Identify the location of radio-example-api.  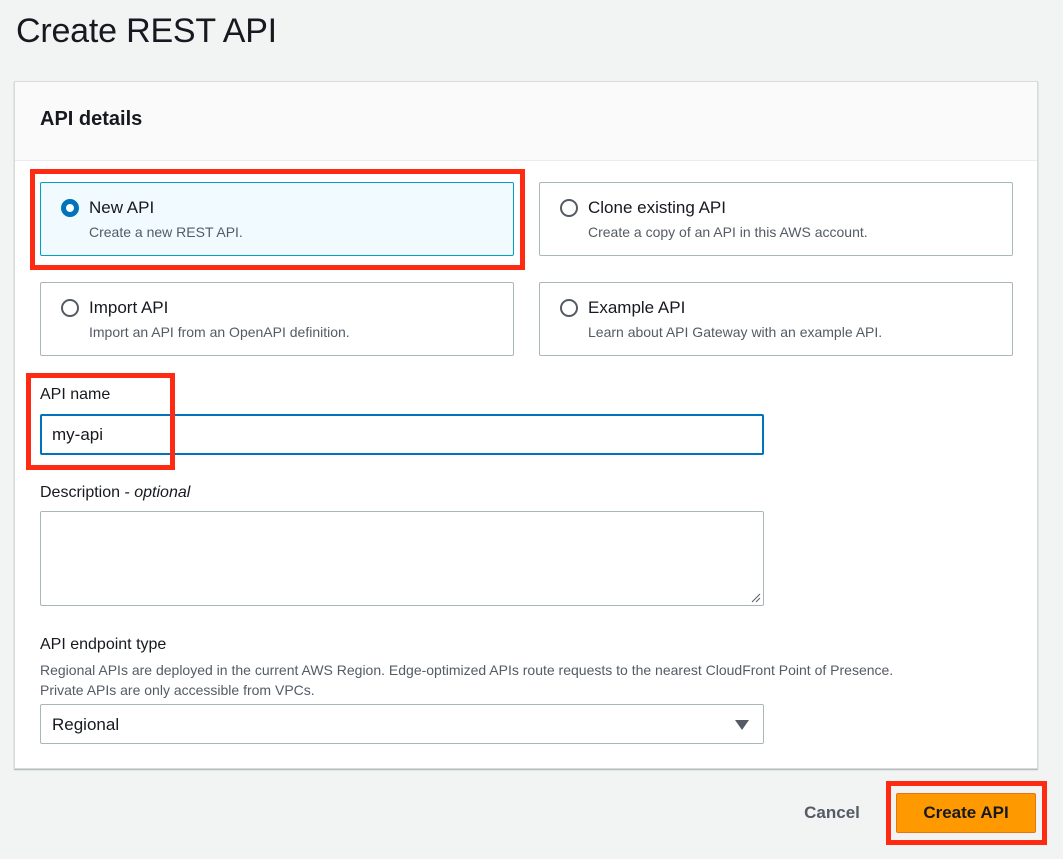
(569, 308).